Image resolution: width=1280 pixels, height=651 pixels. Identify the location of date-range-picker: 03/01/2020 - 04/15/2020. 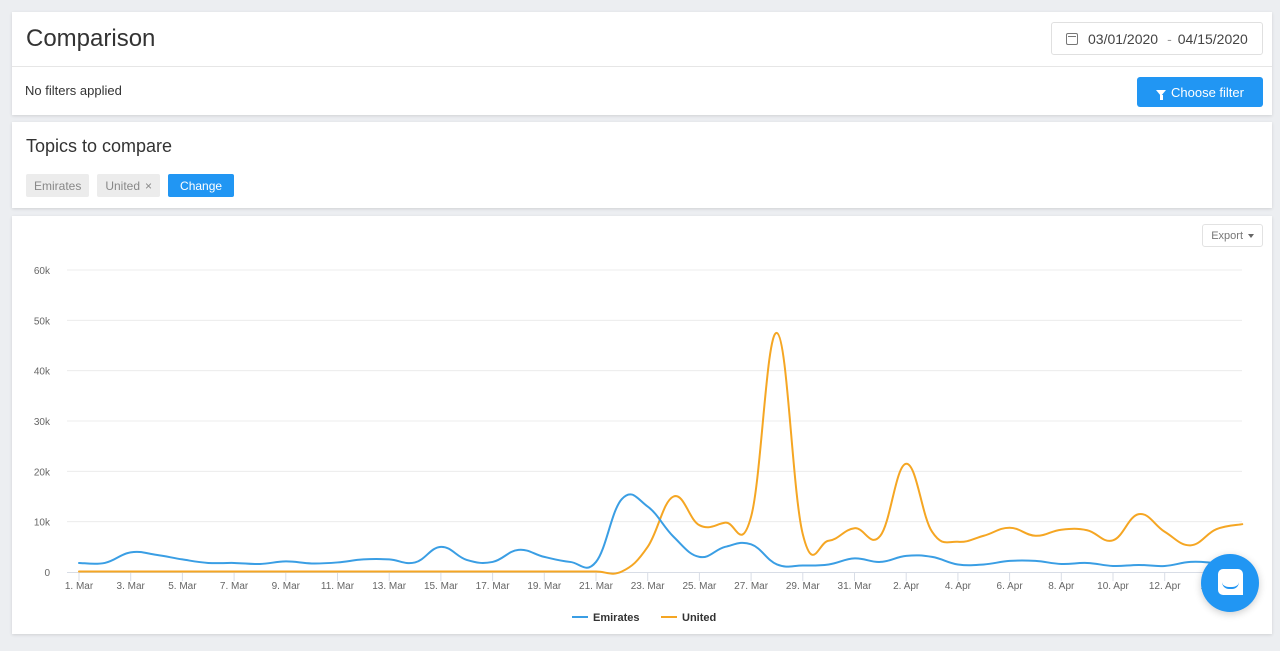
(1157, 38).